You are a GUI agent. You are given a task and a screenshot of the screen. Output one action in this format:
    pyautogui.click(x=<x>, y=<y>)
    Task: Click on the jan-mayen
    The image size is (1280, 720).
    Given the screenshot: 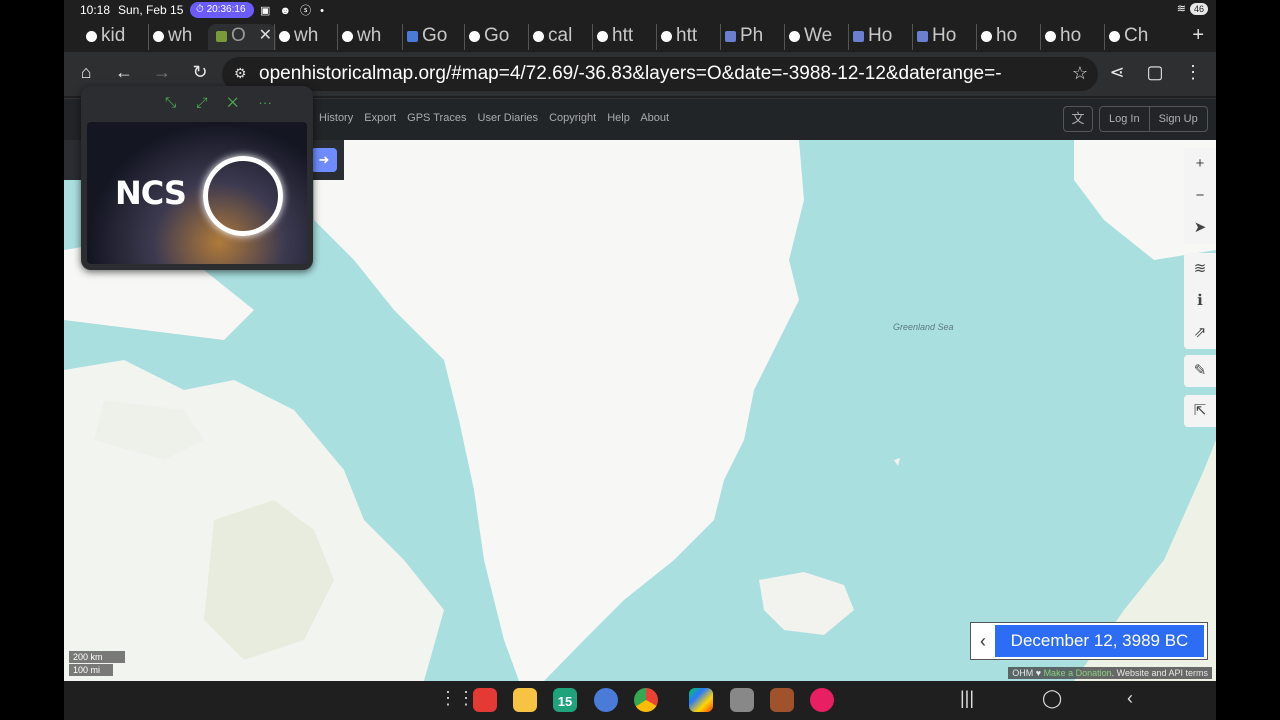 What is the action you would take?
    pyautogui.click(x=897, y=462)
    